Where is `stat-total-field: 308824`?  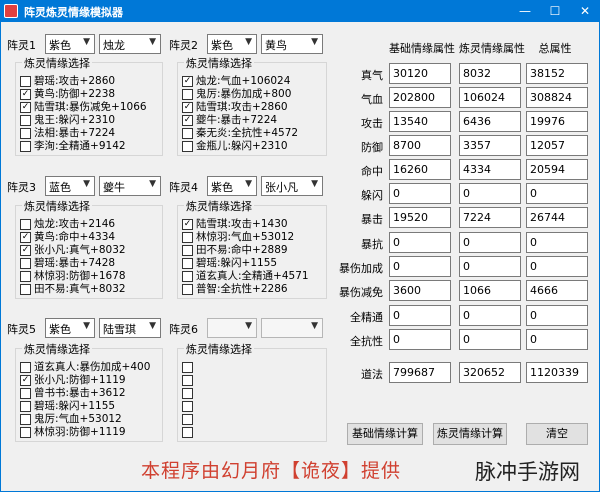 stat-total-field: 308824 is located at coordinates (557, 97).